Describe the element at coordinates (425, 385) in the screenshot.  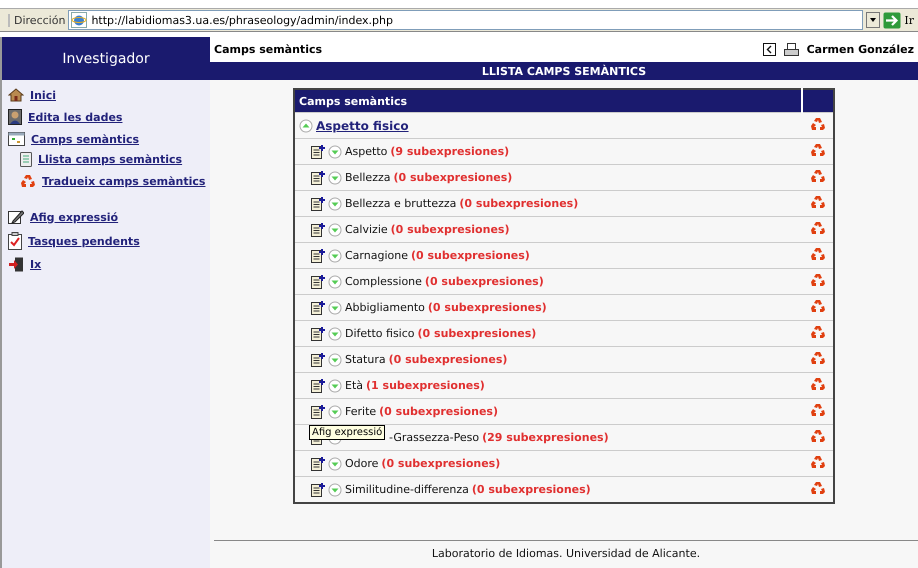
I see `subexpression-count: (1 subexpresiones)` at that location.